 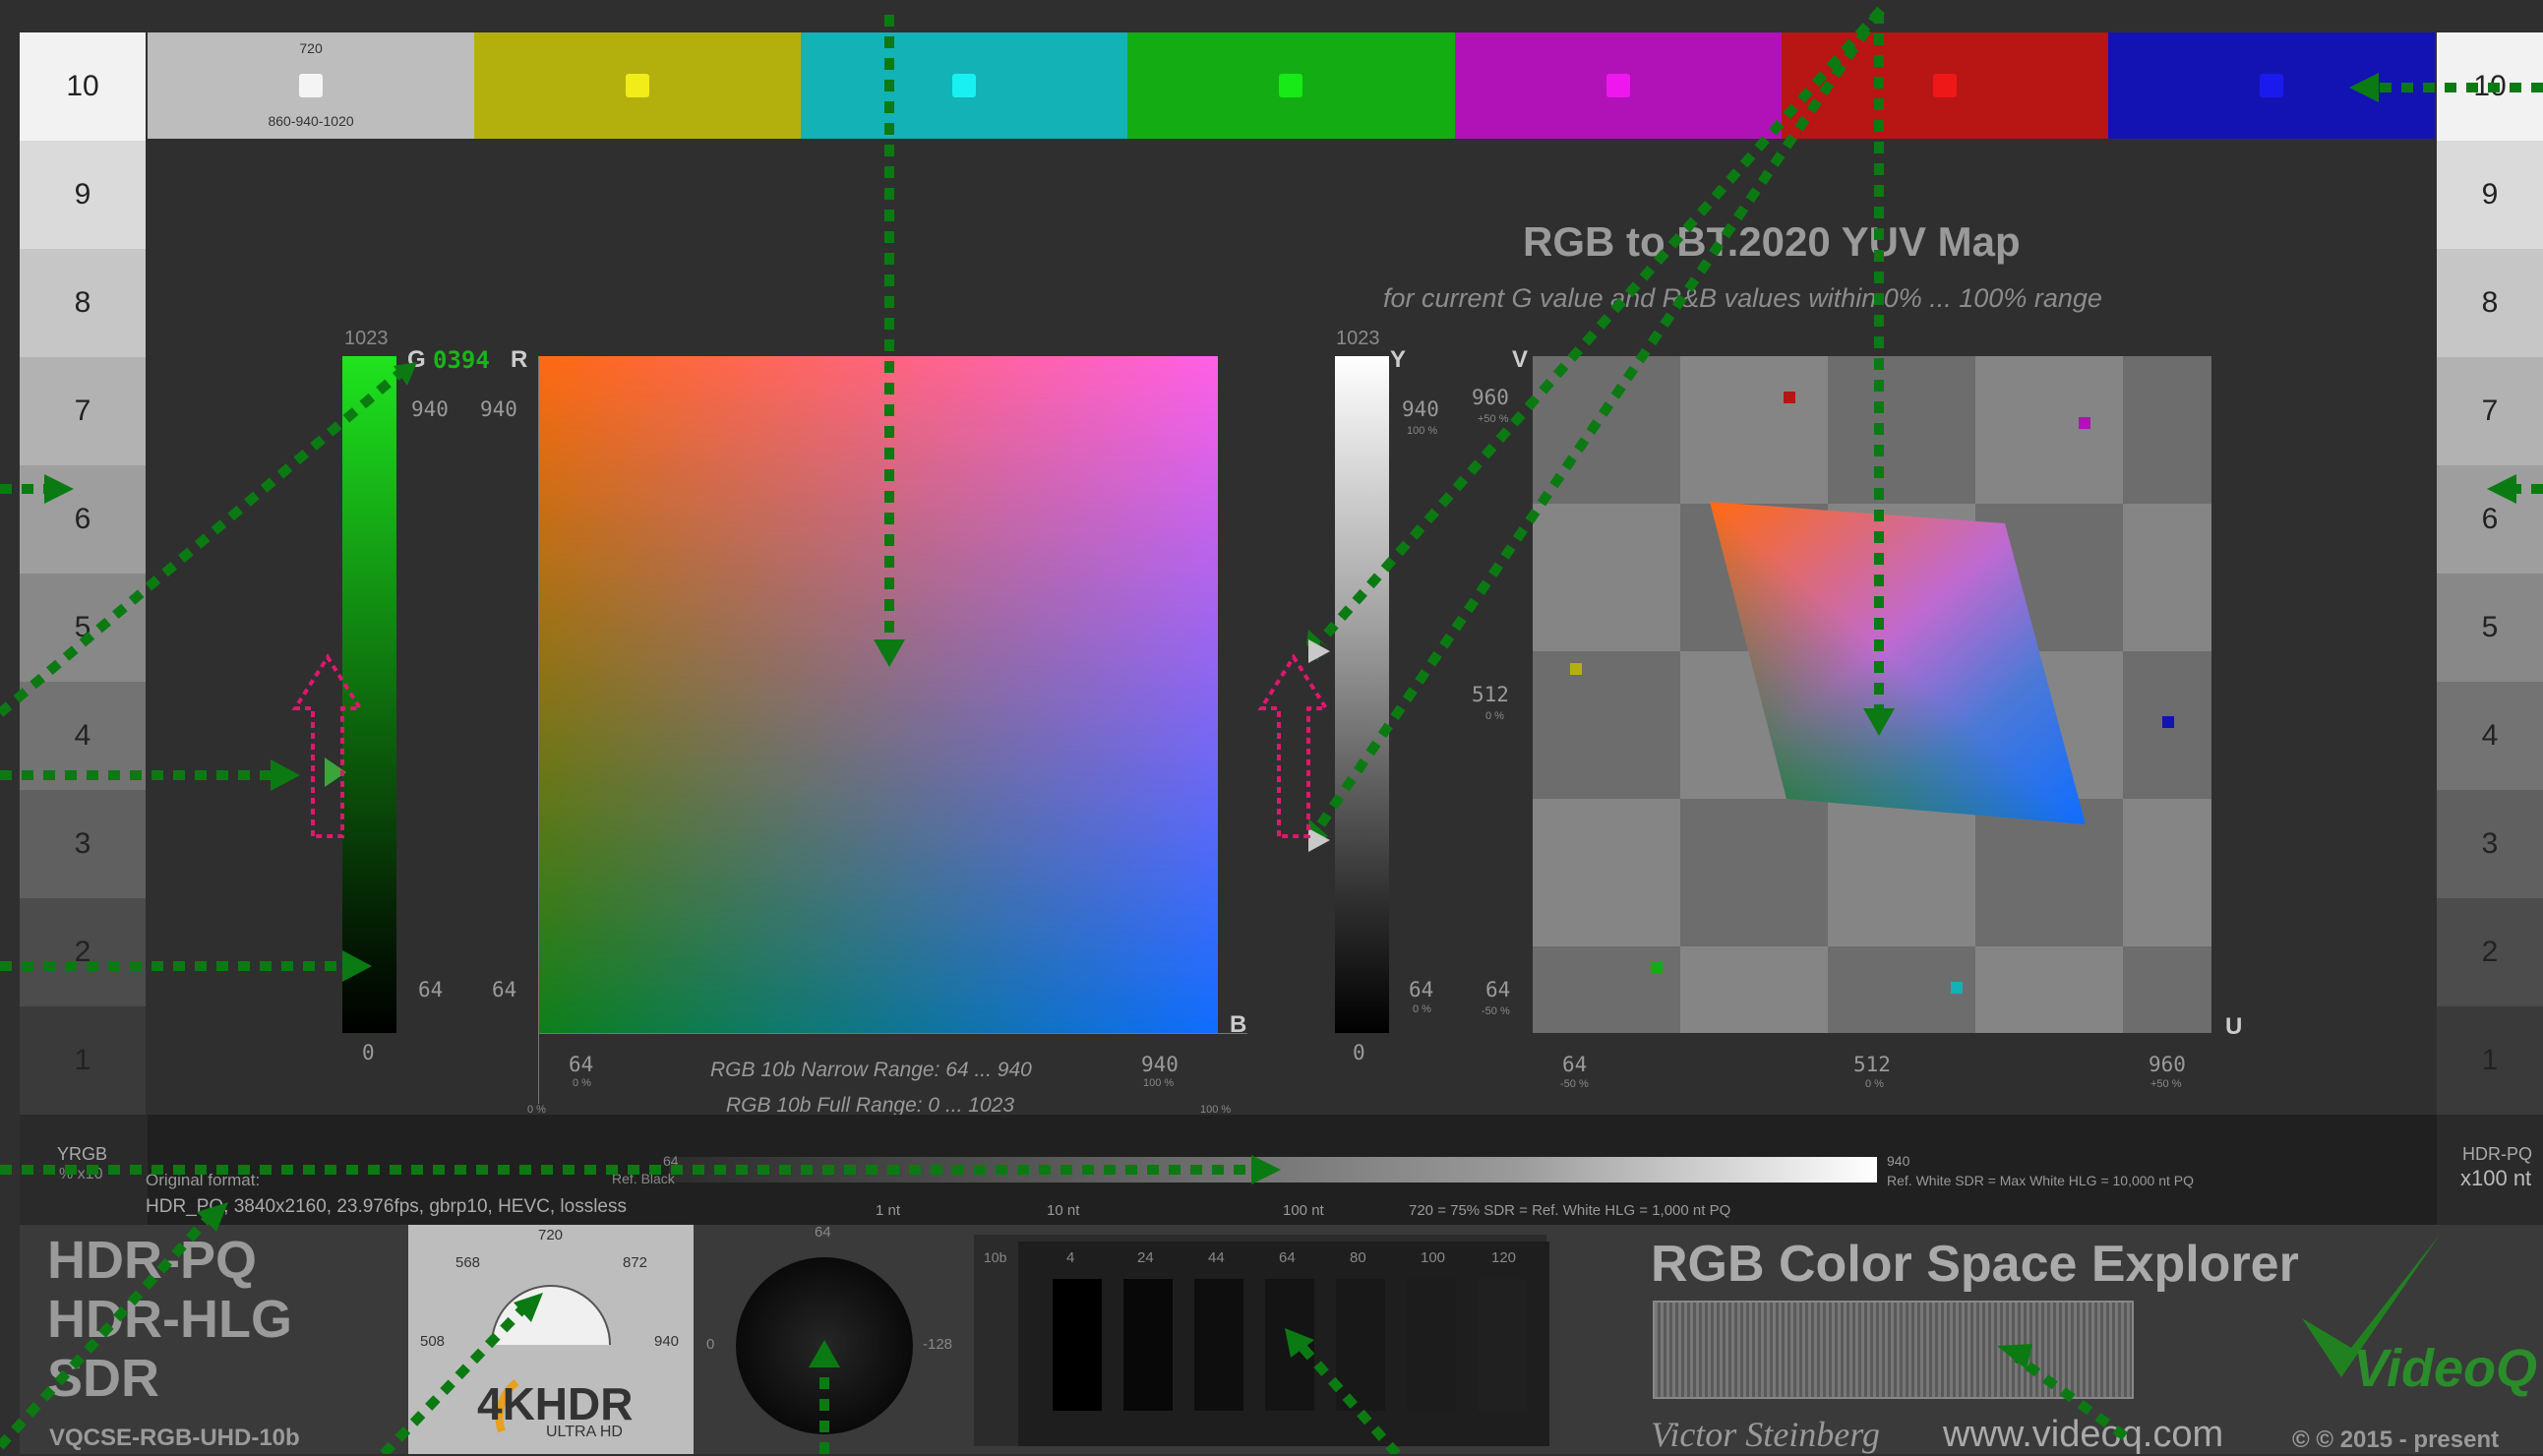 I want to click on arrowhead-circle, so click(x=824, y=1353).